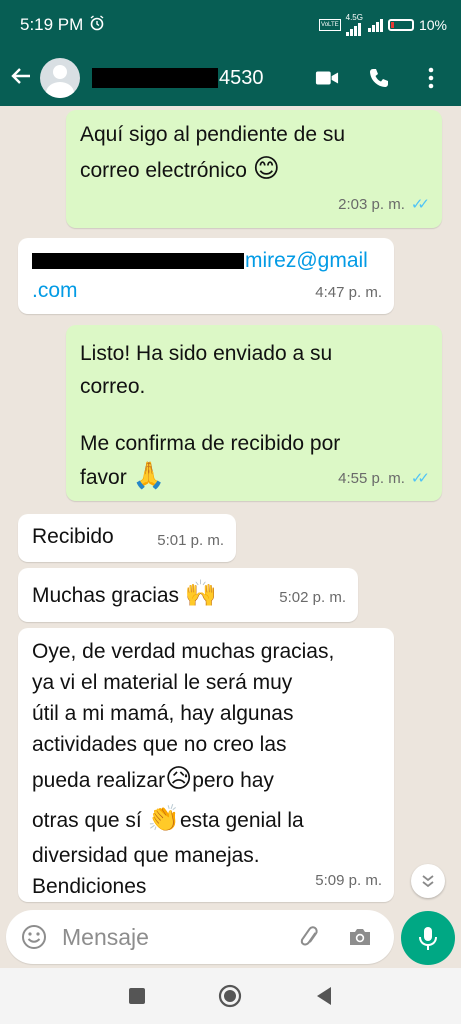  Describe the element at coordinates (348, 292) in the screenshot. I see `message-time: 4:47 p. m.` at that location.